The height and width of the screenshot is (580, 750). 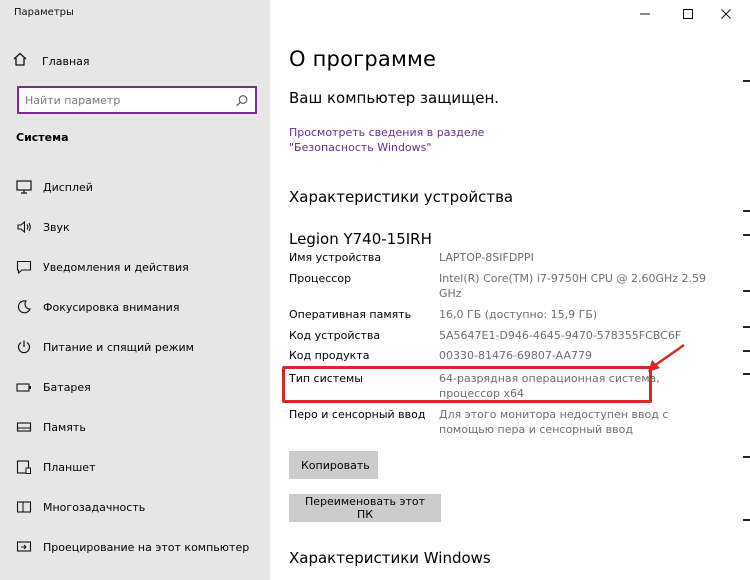 What do you see at coordinates (94, 507) in the screenshot?
I see `sidebar-item-label: Многозадачность` at bounding box center [94, 507].